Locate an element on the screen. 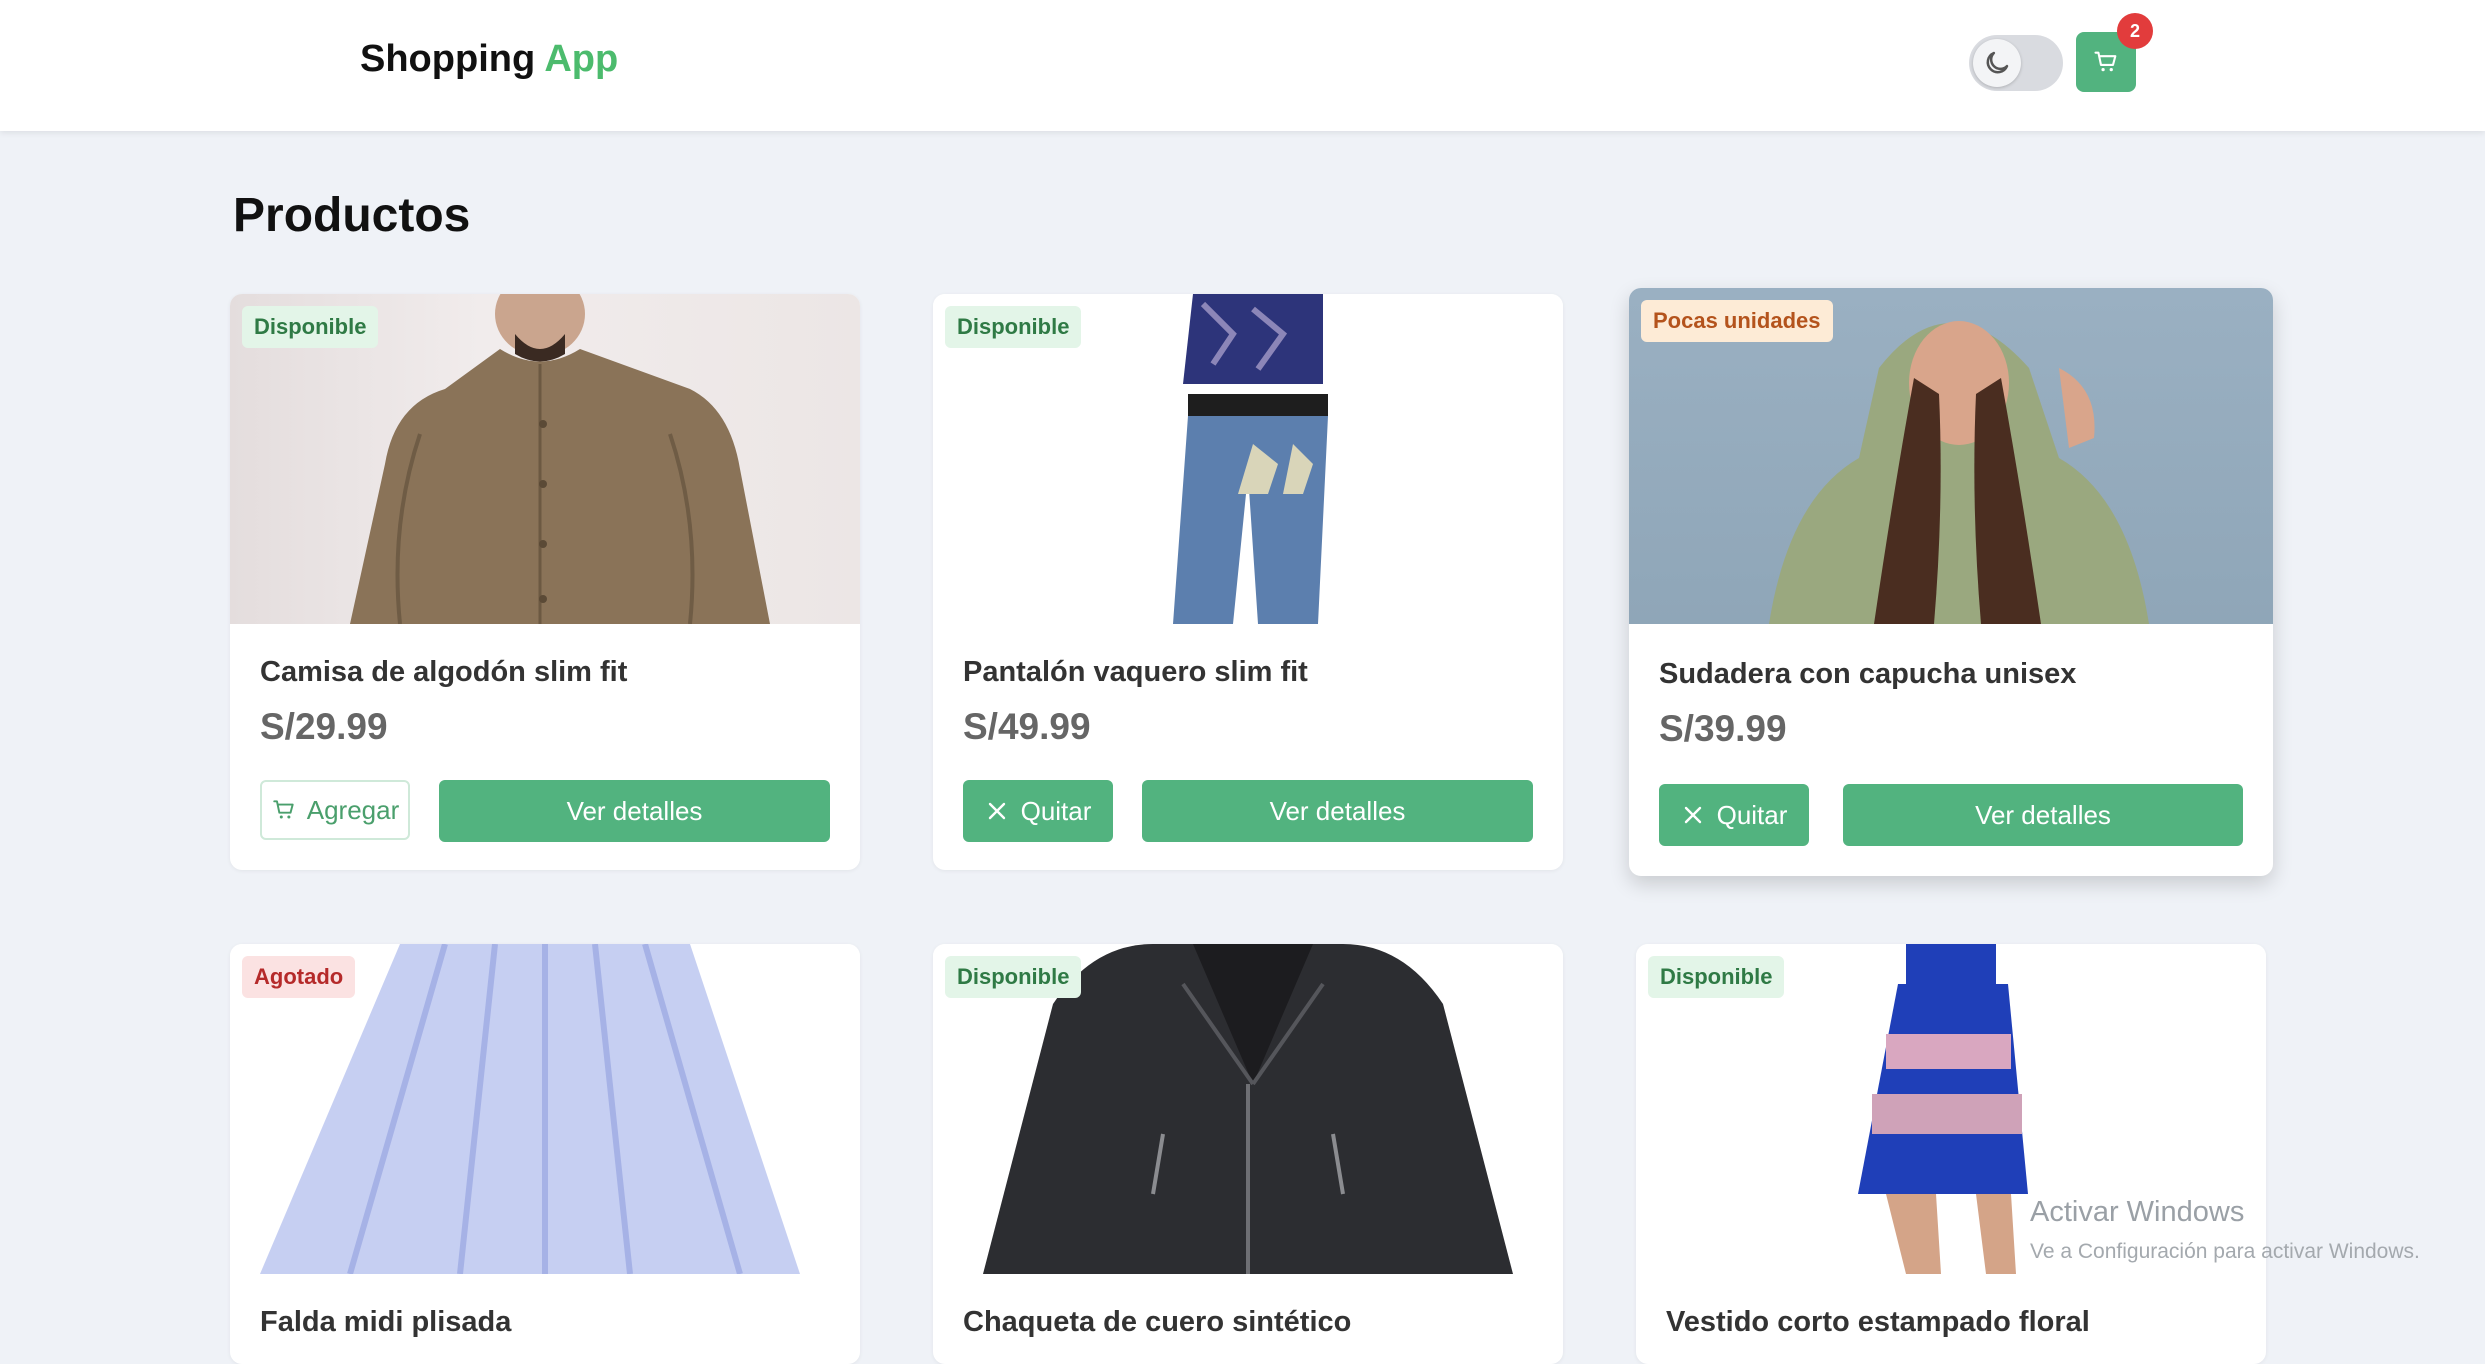 This screenshot has height=1364, width=2485. top-navbar: Shopping App 2 is located at coordinates (1242, 65).